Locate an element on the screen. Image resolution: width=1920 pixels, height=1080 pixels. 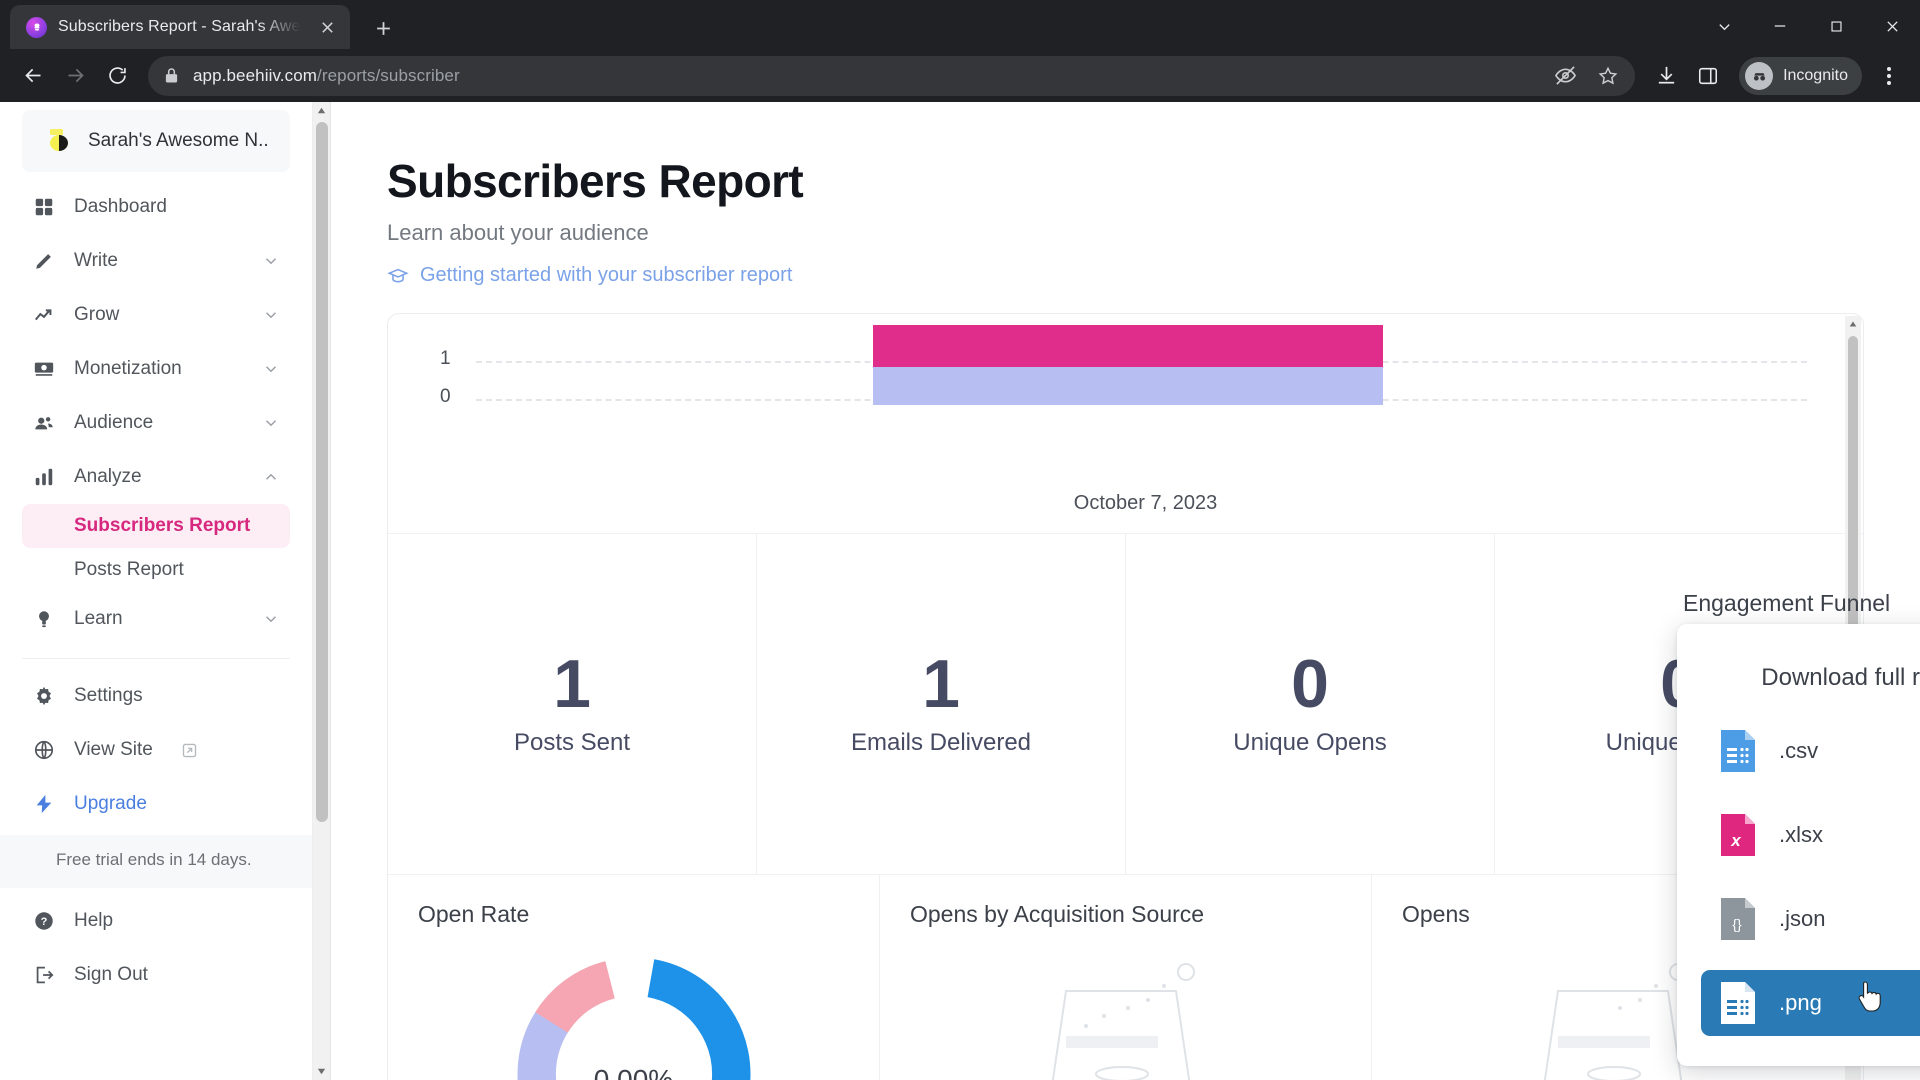
y-axis-tick: 1 is located at coordinates (445, 359).